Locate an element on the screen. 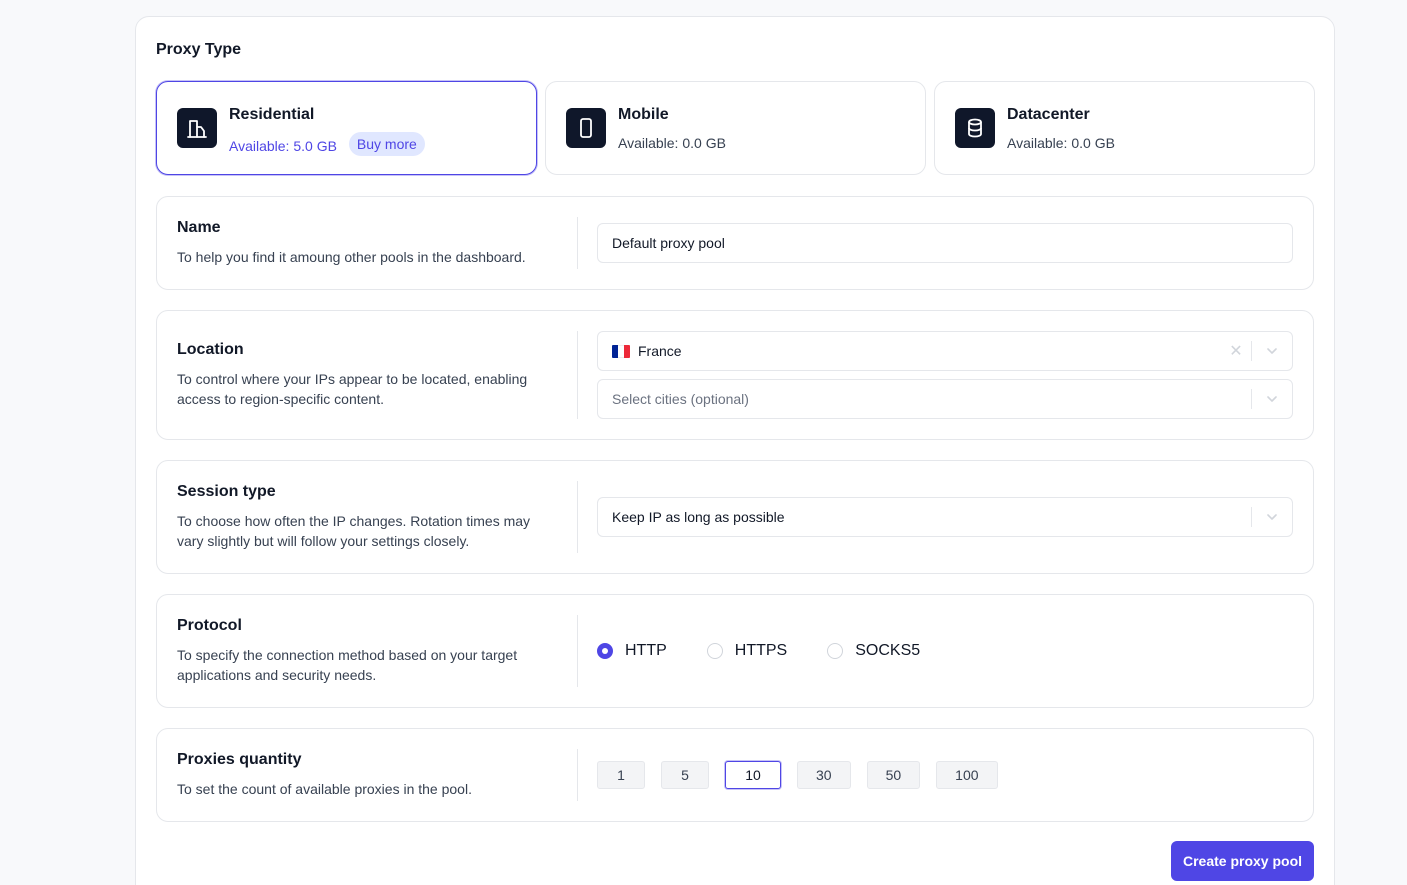 This screenshot has height=885, width=1407. create-proxy-pool-button: Create proxy pool is located at coordinates (1242, 861).